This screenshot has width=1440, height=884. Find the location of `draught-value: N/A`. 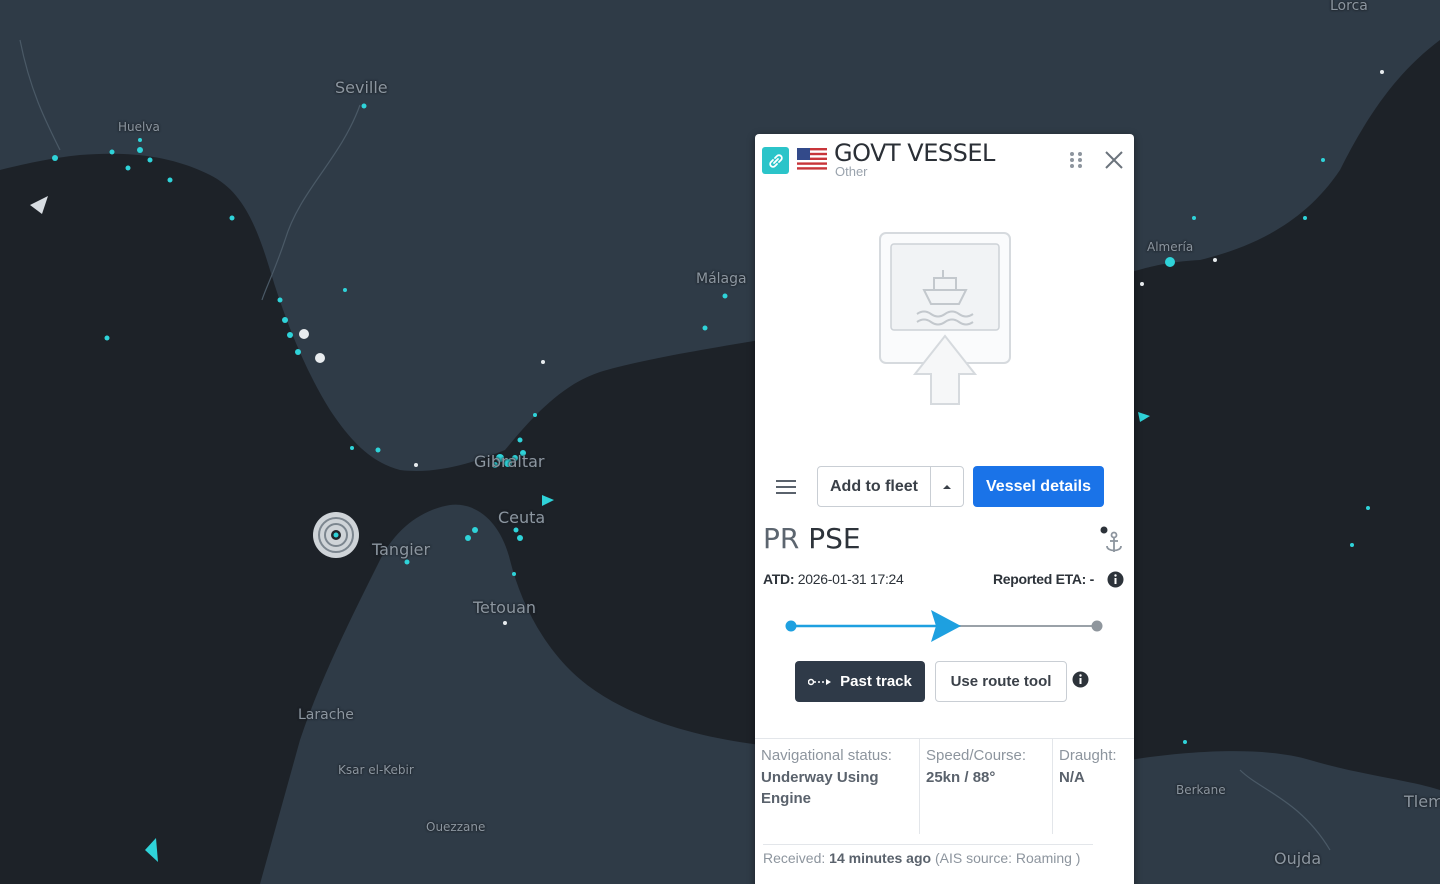

draught-value: N/A is located at coordinates (1072, 777).